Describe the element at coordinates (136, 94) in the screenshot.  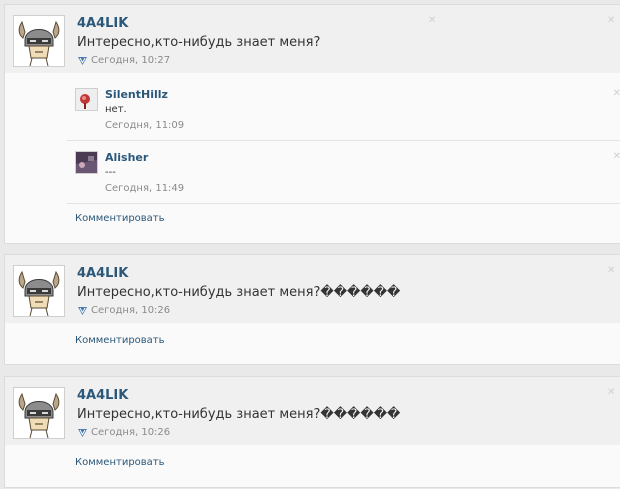
I see `comment-author-link: SilentHillz` at that location.